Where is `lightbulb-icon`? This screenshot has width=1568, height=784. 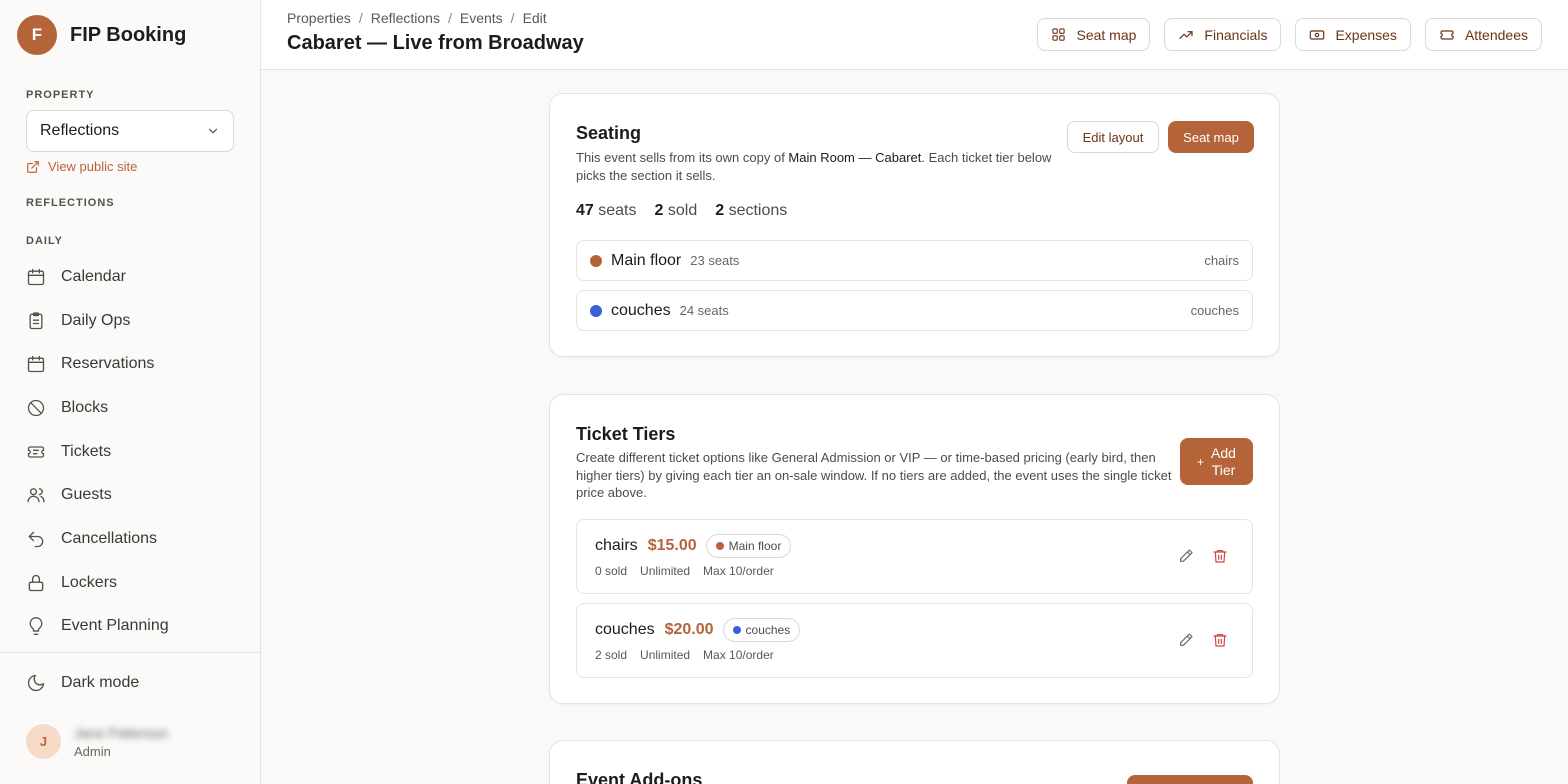
lightbulb-icon is located at coordinates (36, 626).